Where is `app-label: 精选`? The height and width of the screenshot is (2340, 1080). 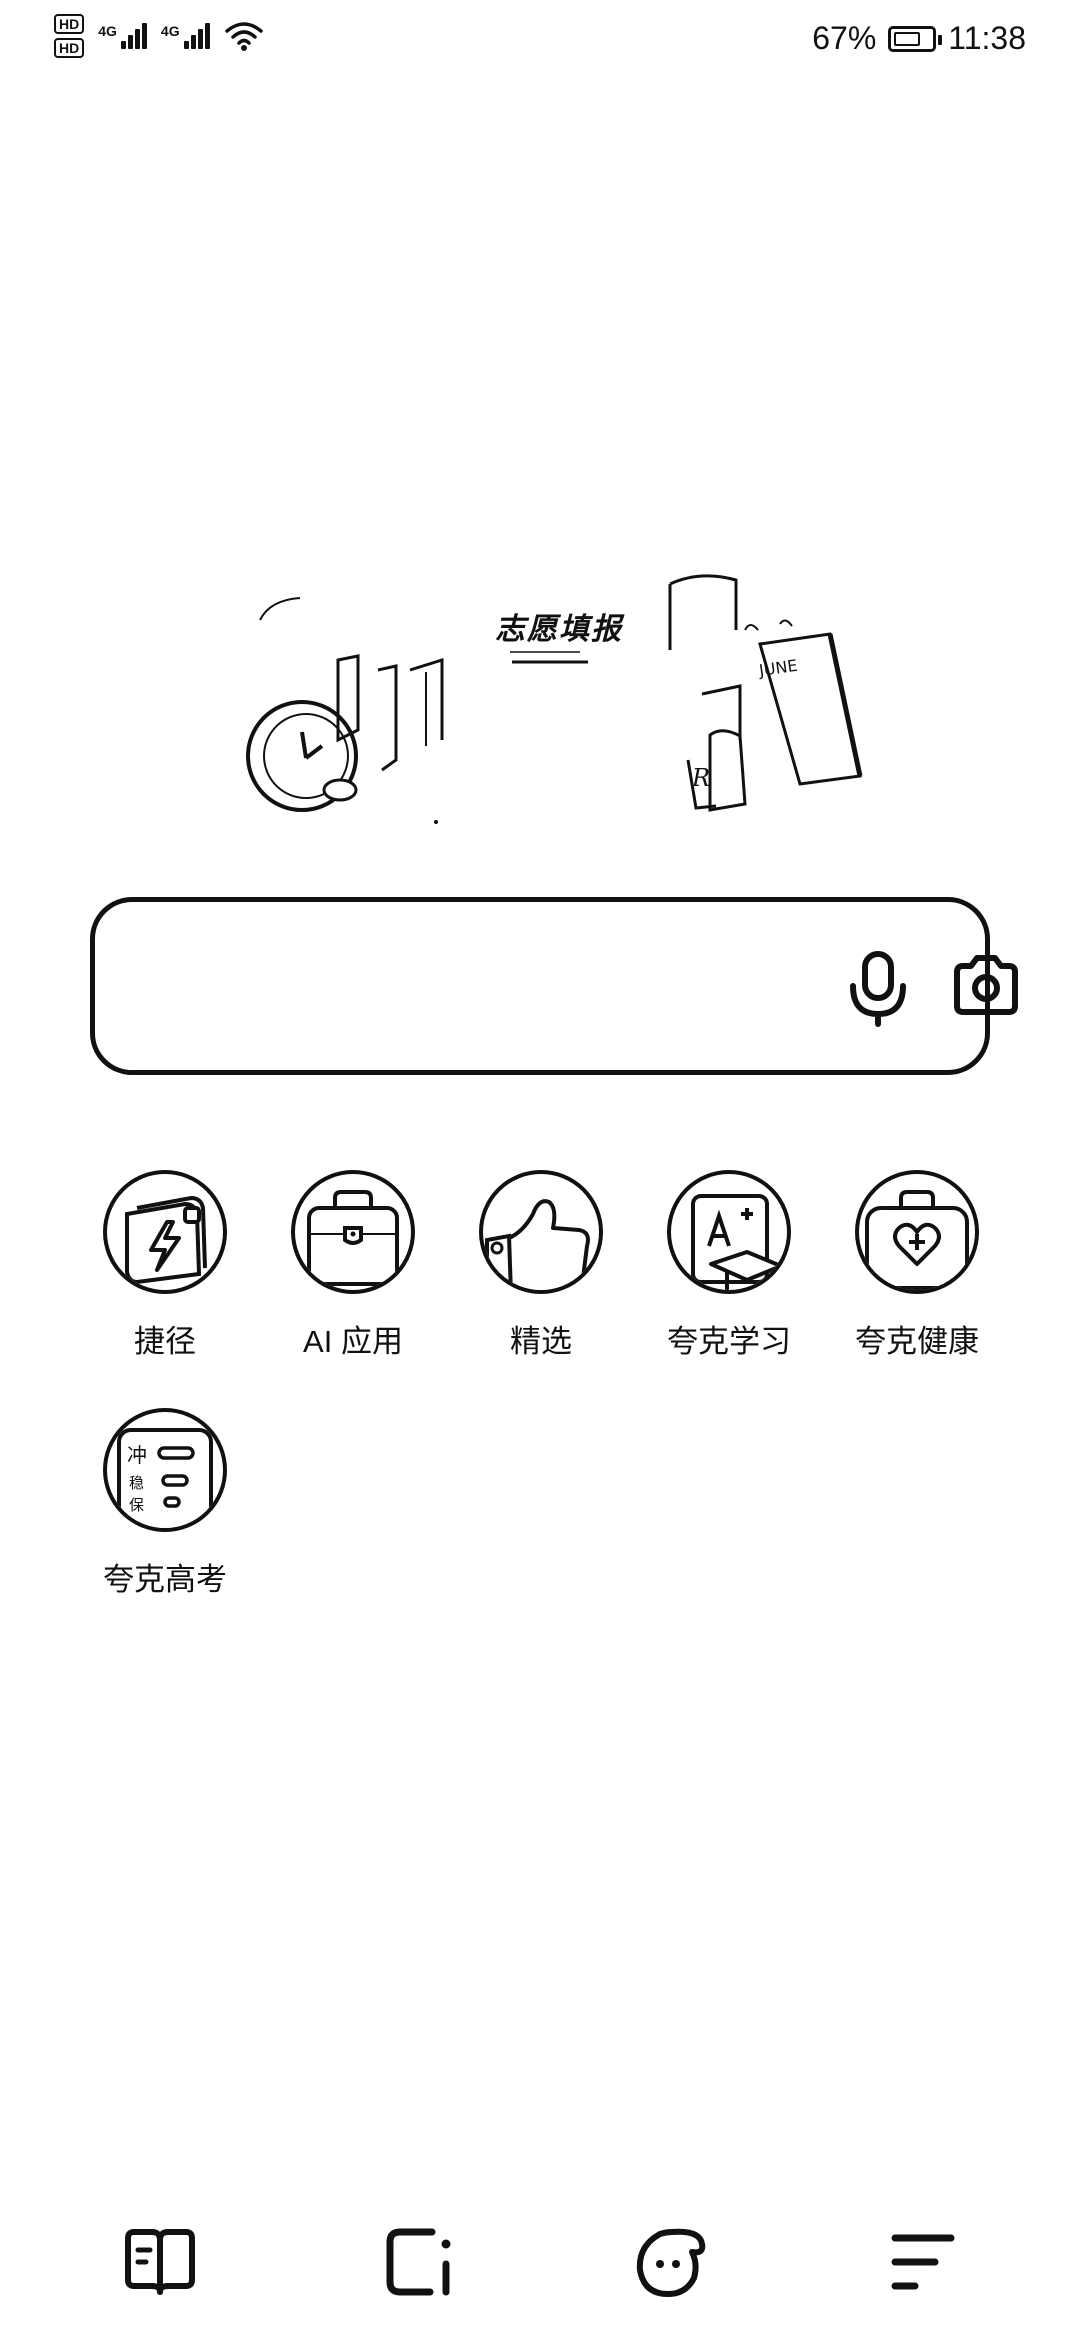
app-label: 精选 is located at coordinates (541, 1341).